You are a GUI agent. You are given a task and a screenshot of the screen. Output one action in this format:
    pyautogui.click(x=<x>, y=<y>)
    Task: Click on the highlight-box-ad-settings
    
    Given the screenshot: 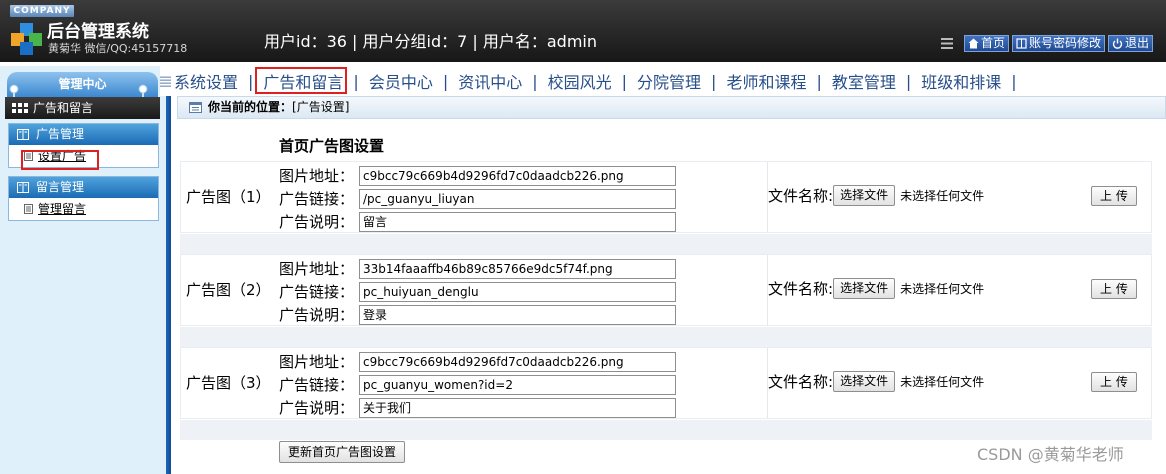 What is the action you would take?
    pyautogui.click(x=60, y=160)
    